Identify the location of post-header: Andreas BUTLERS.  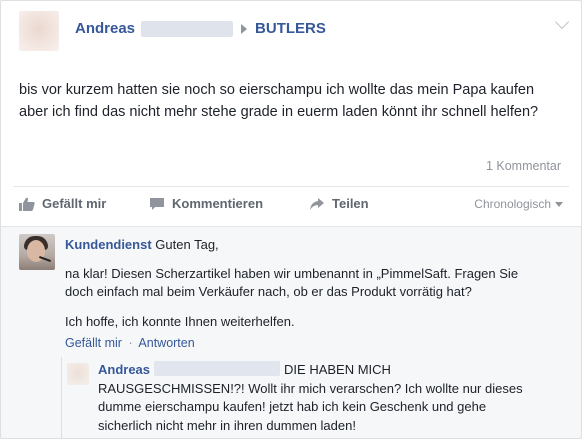
(295, 37).